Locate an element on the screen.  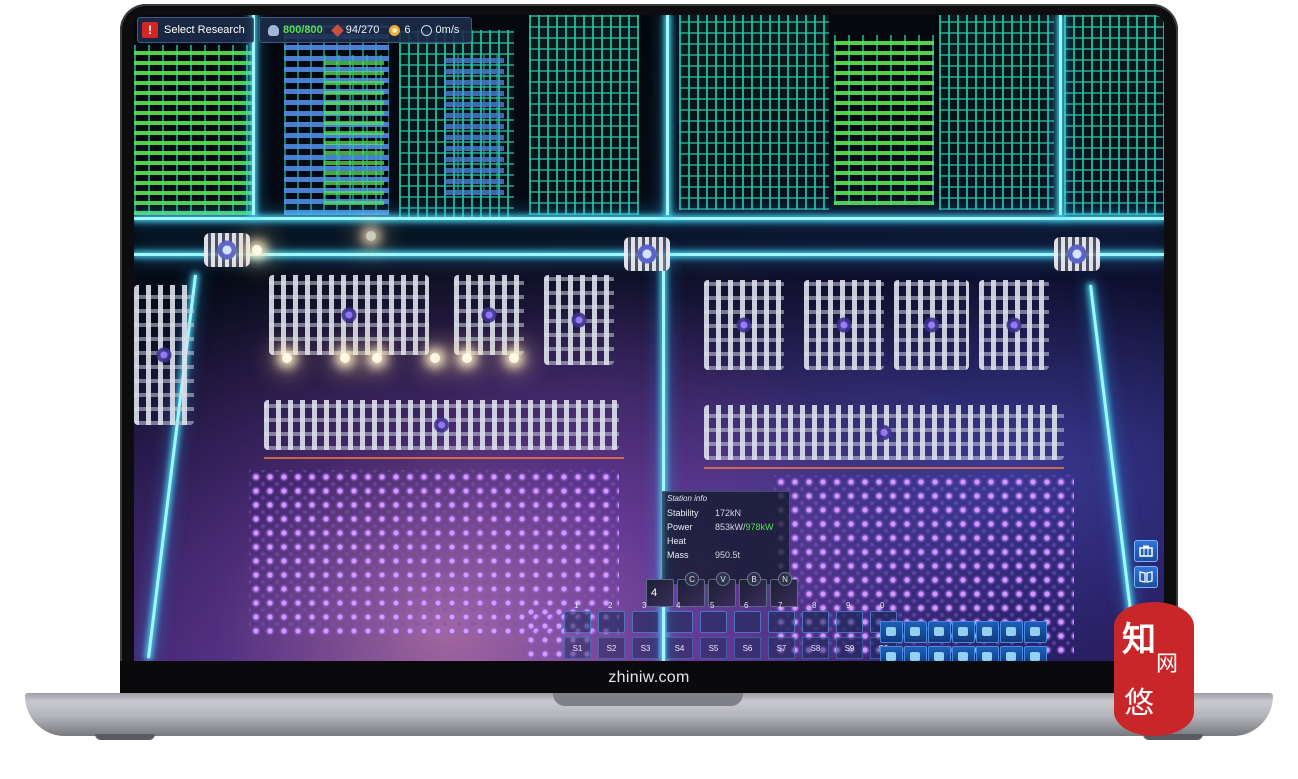
hotkey-badge: N is located at coordinates (785, 579).